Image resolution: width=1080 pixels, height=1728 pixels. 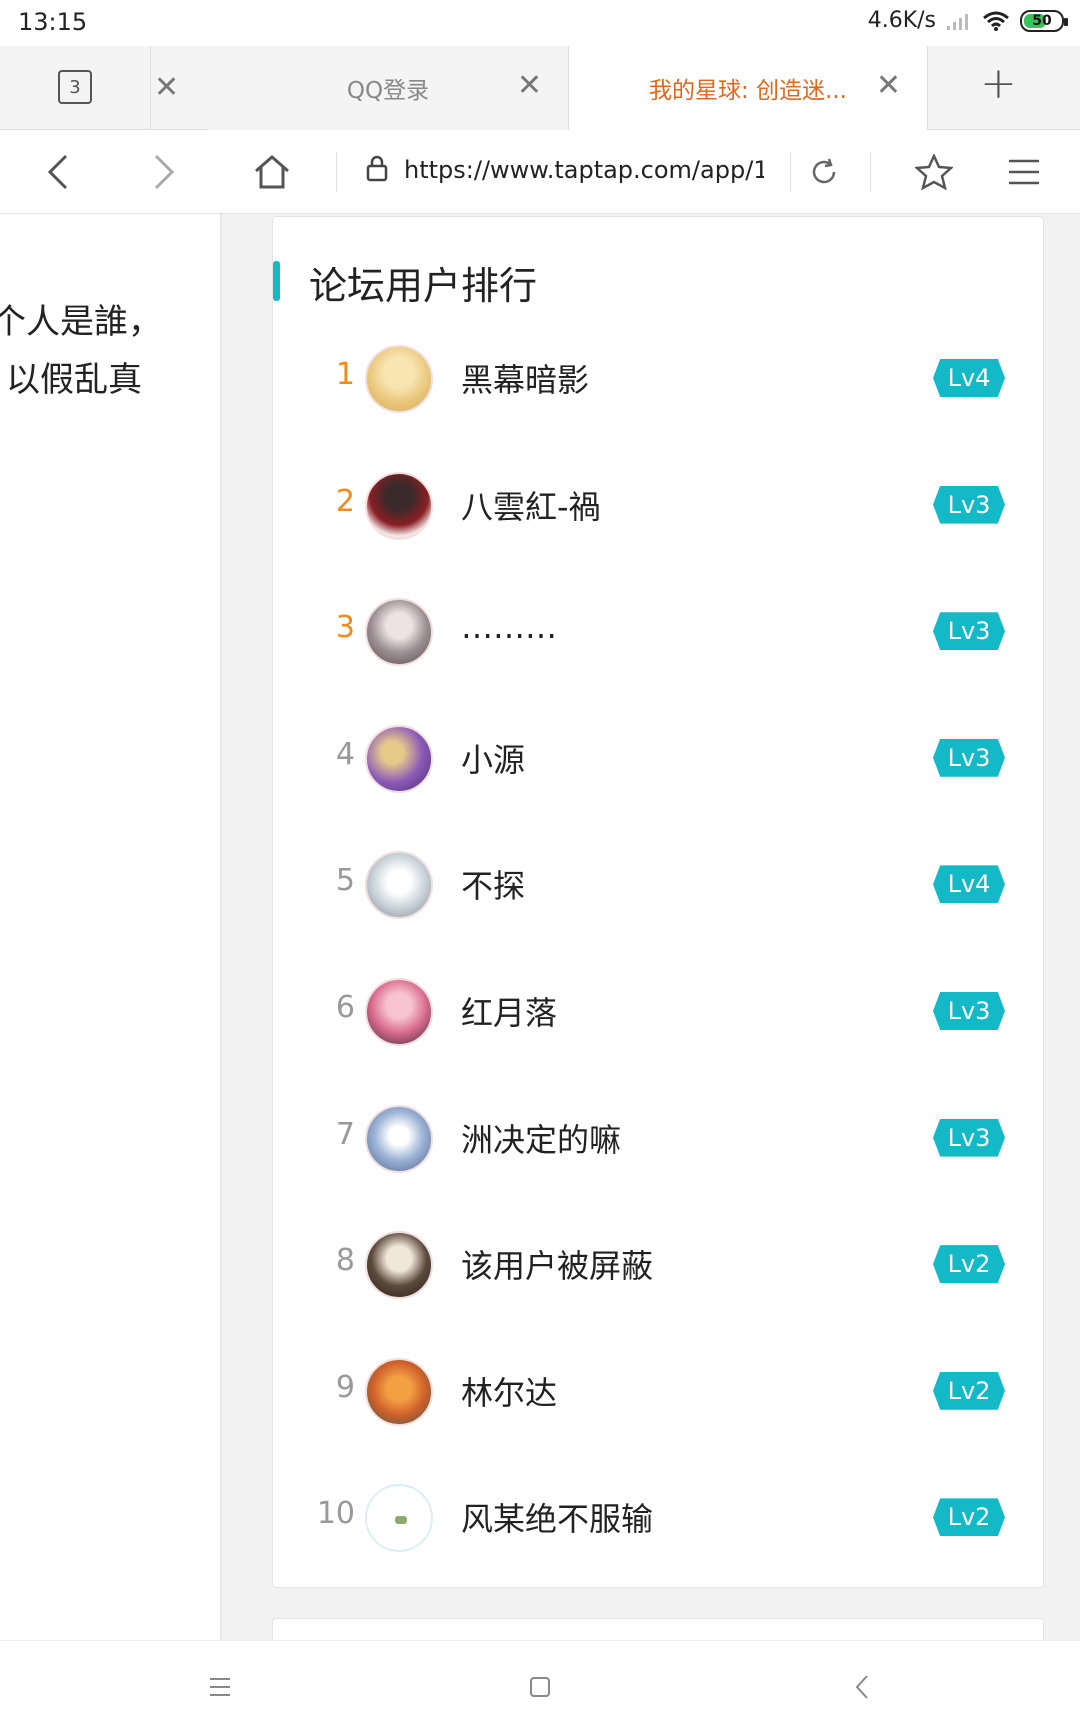 I want to click on status-indicators: 4.6K/s 50, so click(x=967, y=20).